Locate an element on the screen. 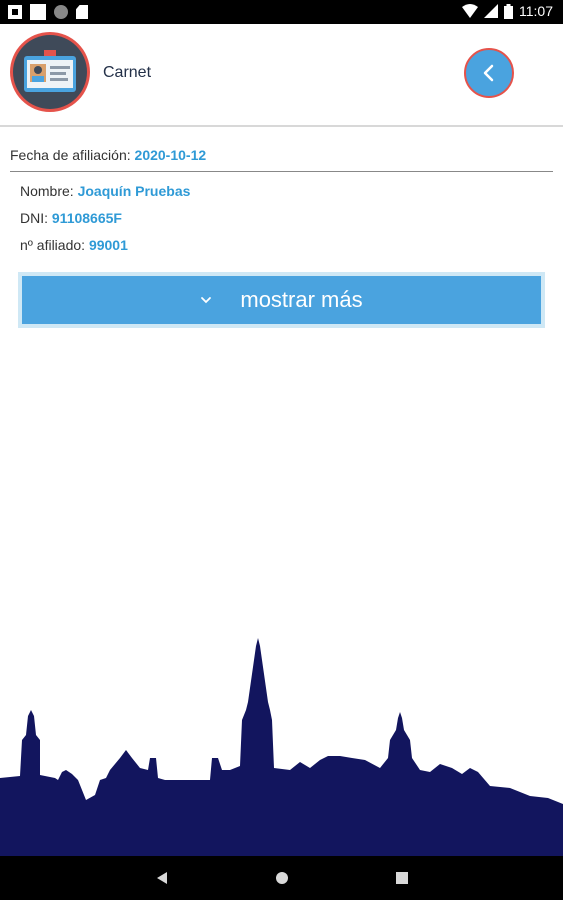  back-triangle-icon is located at coordinates (162, 878).